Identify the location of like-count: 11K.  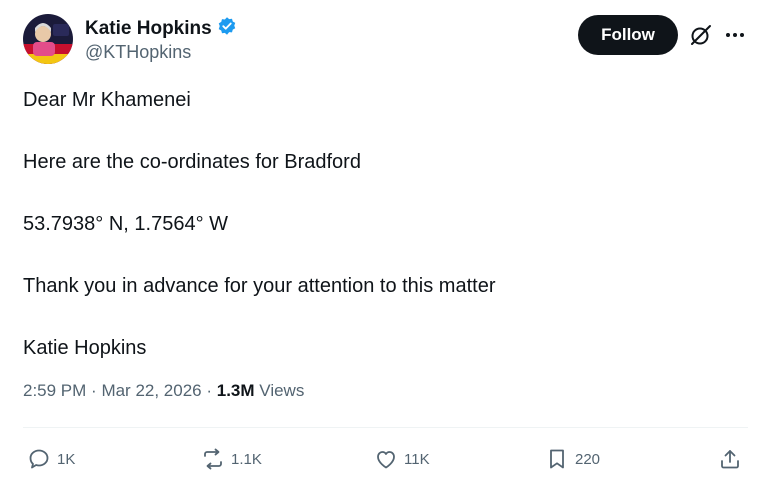
(417, 459).